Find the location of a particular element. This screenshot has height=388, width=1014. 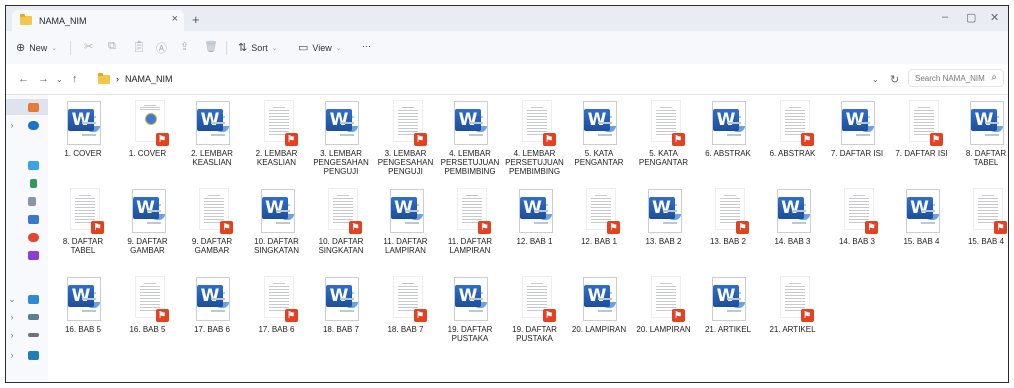

pdf-file-item: ⚑ 15. BAB 4 is located at coordinates (980, 227).